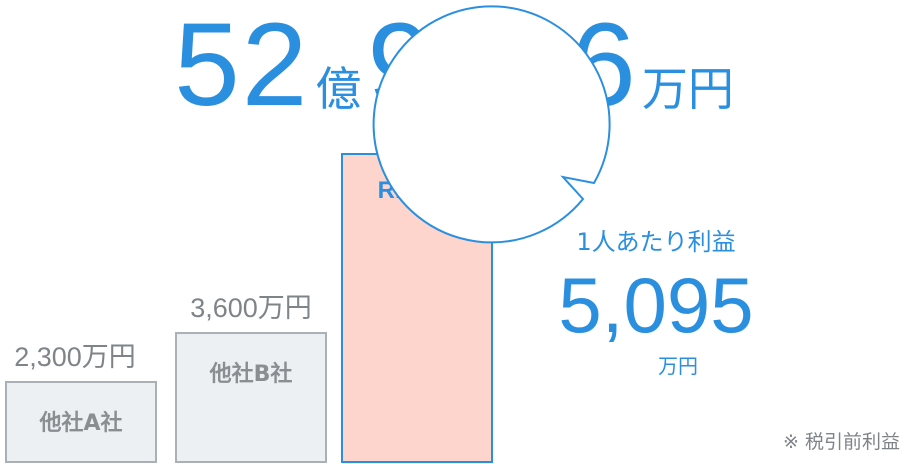  I want to click on footnote-pretax-profit: ※ 税引前利益, so click(841, 442).